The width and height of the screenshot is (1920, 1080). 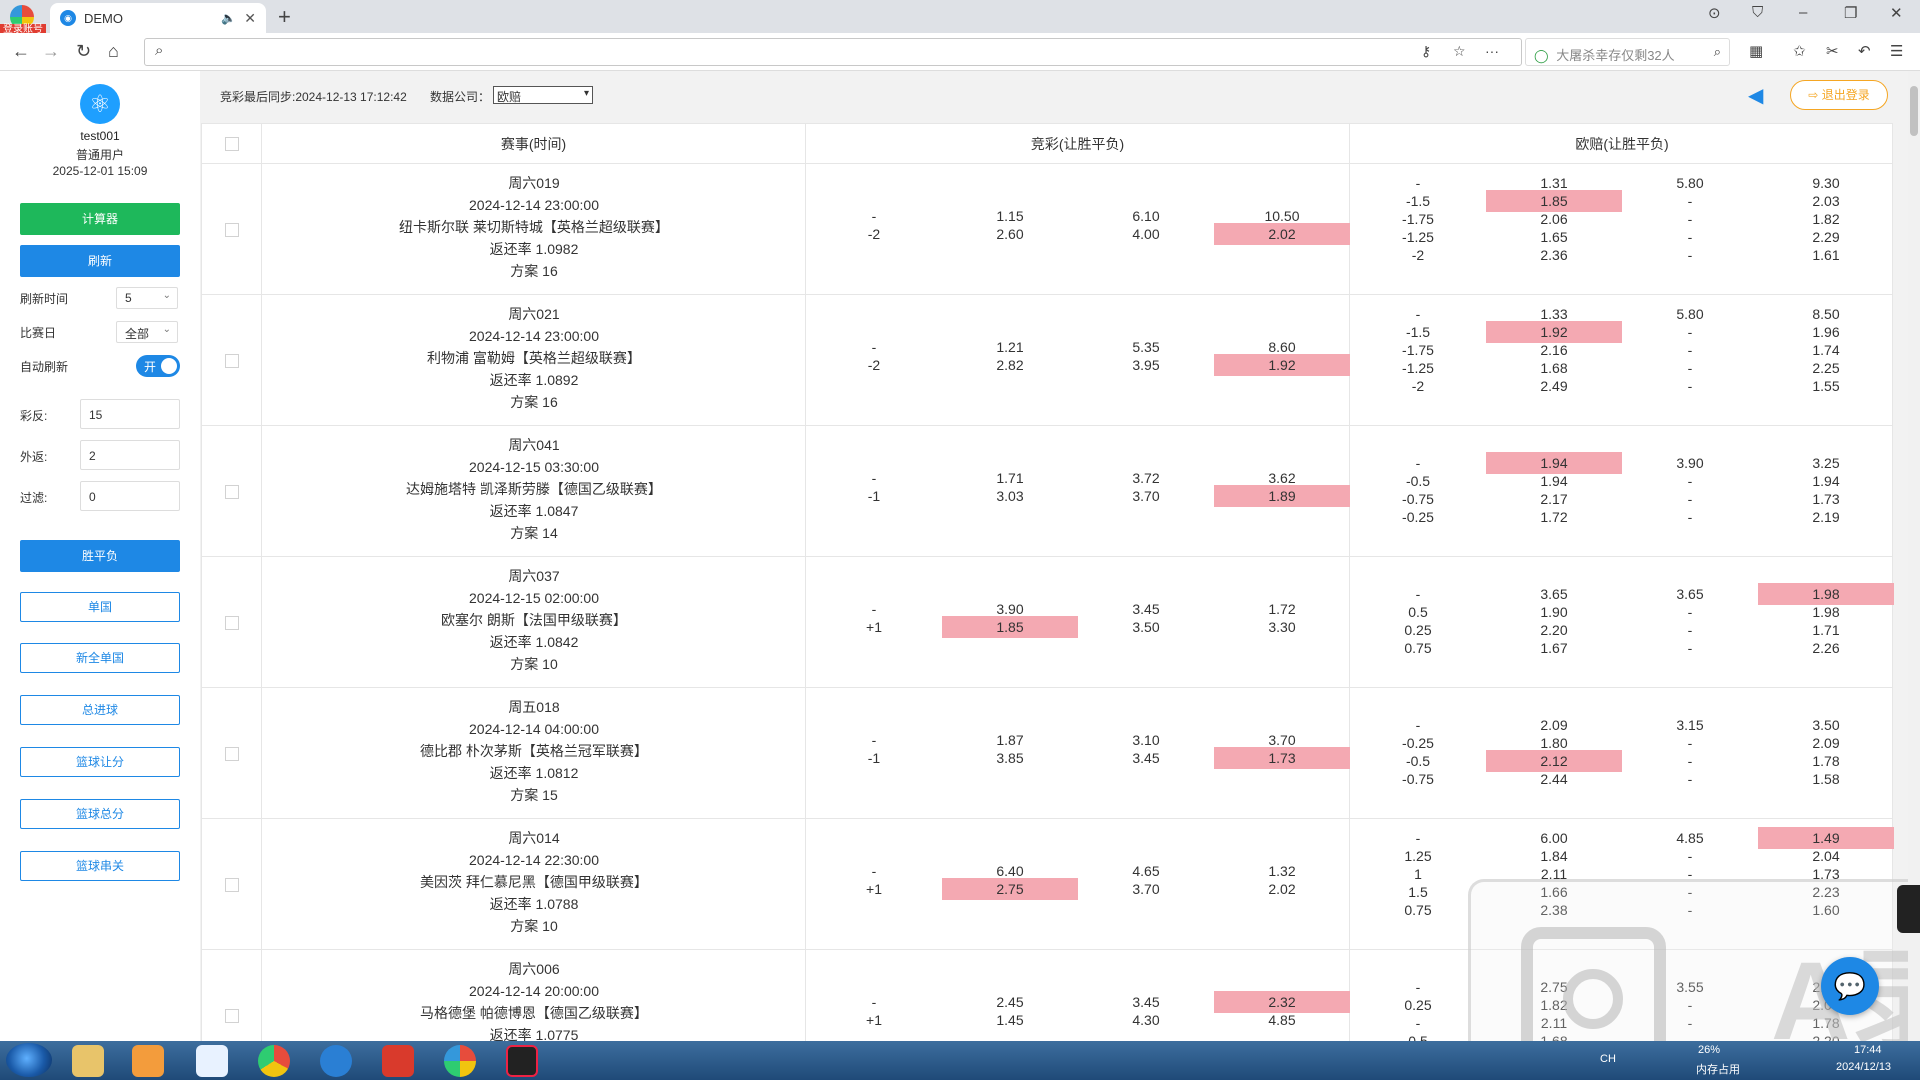 What do you see at coordinates (398, 1061) in the screenshot?
I see `wps-icon` at bounding box center [398, 1061].